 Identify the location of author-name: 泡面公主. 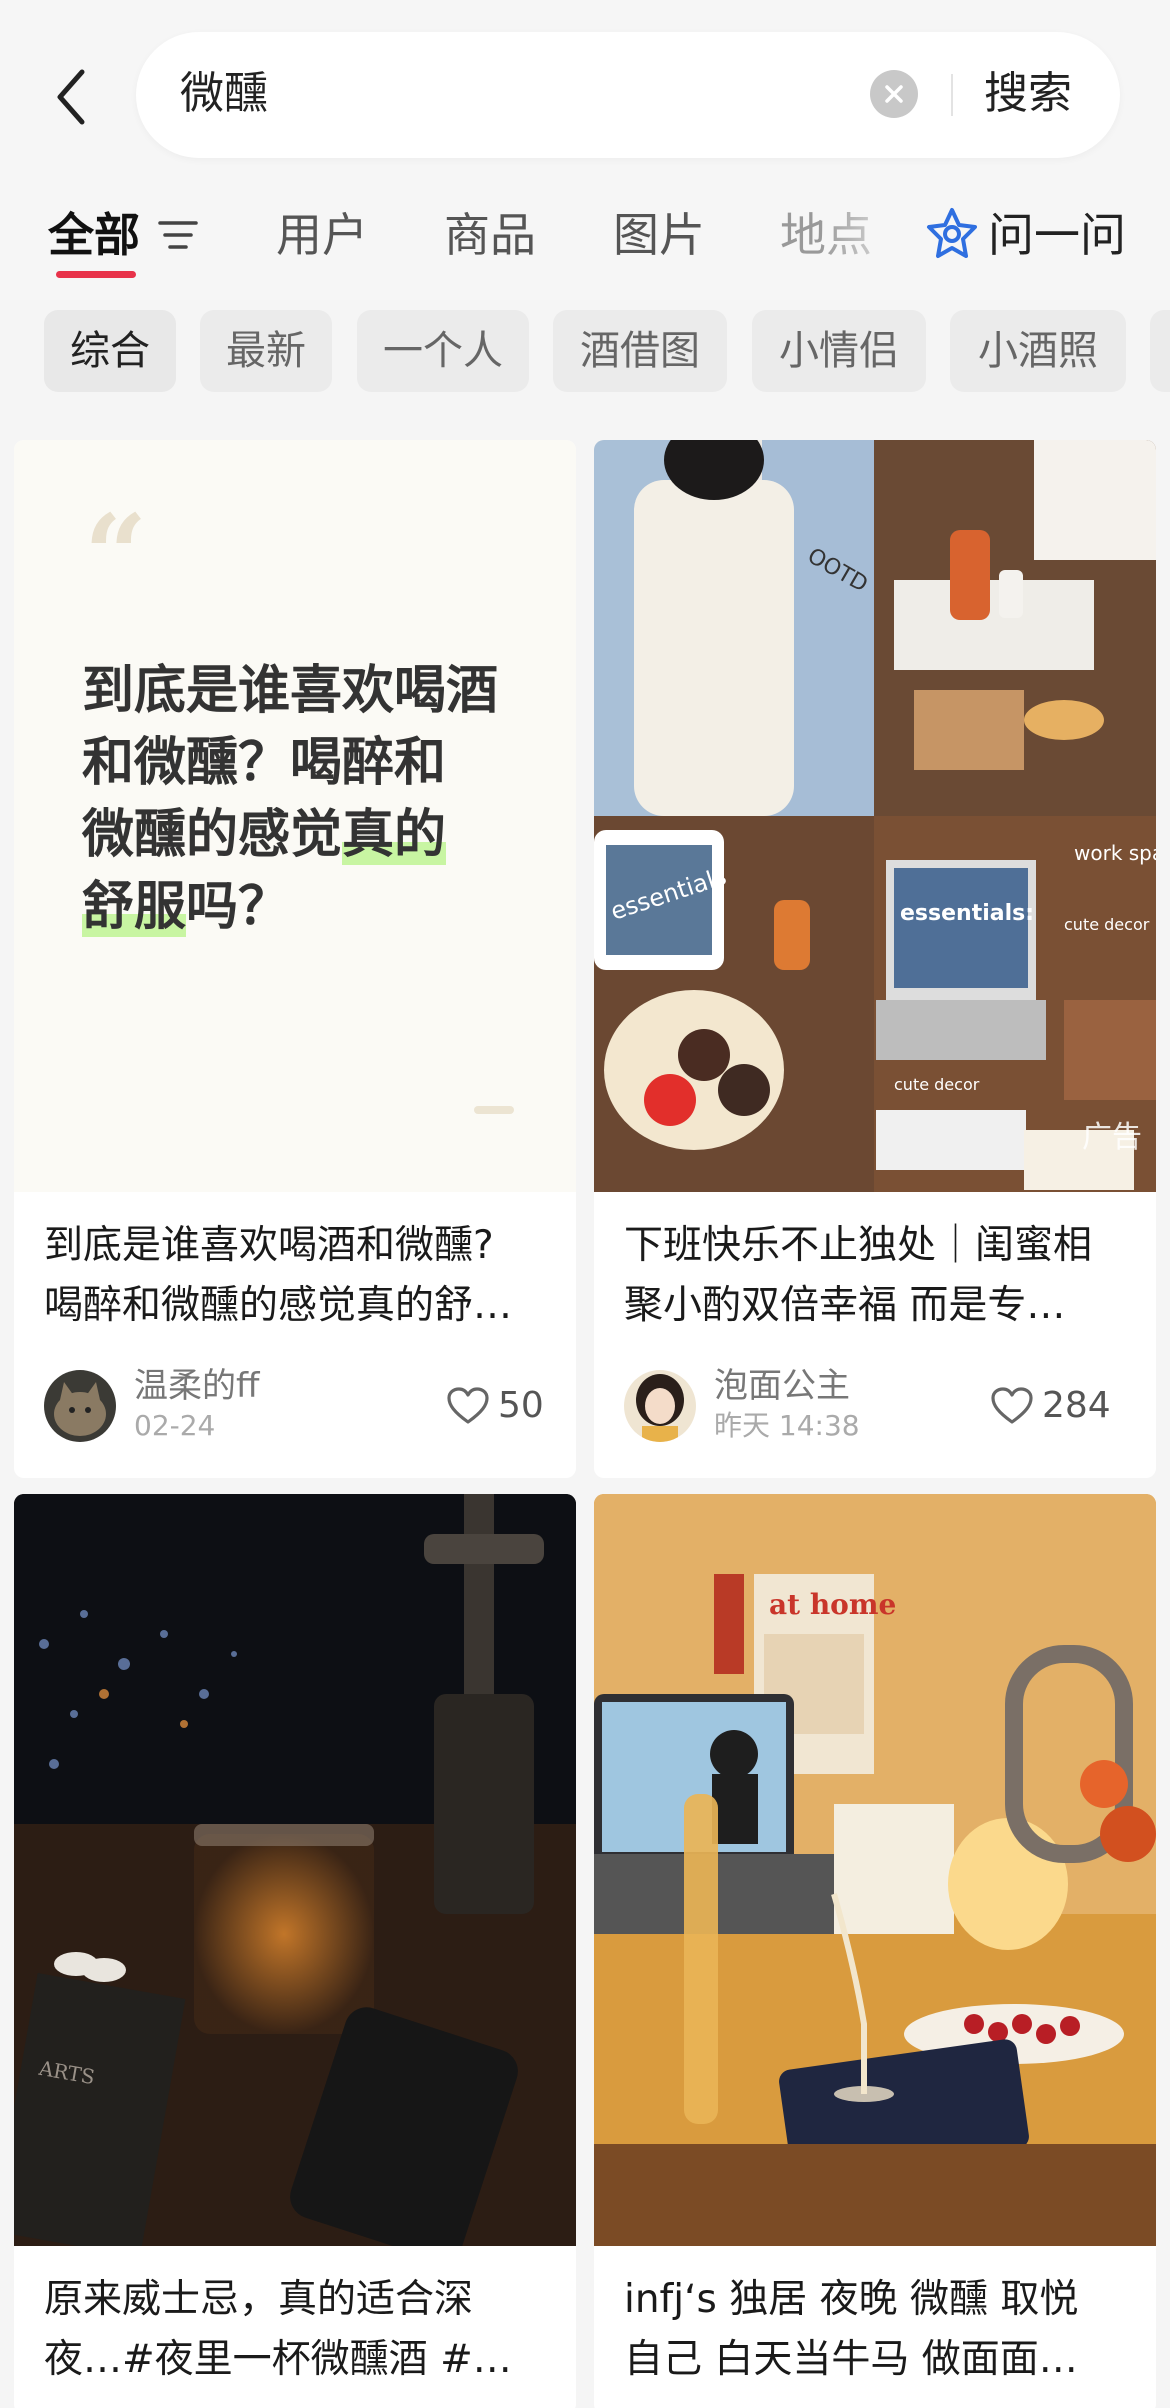
(782, 1386).